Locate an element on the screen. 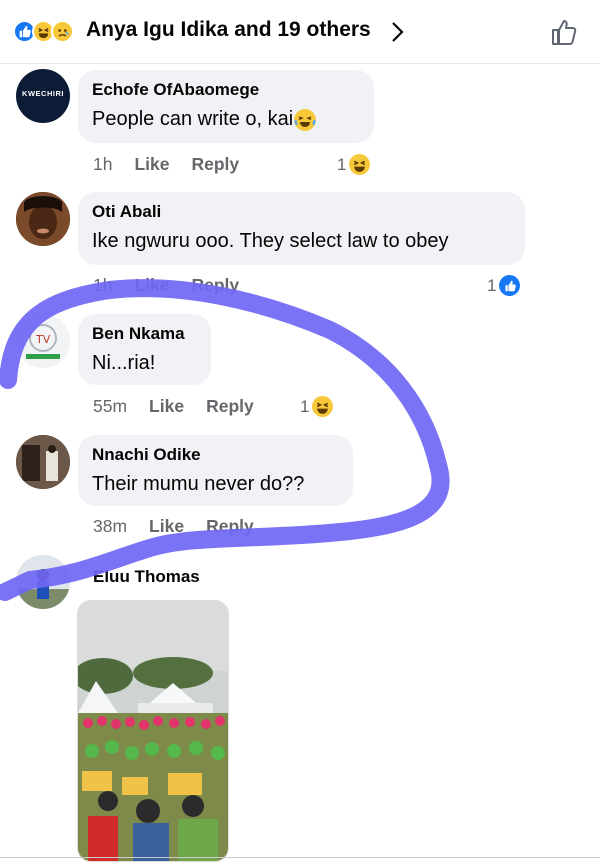 The image size is (600, 865). comment-time: 38m is located at coordinates (110, 526).